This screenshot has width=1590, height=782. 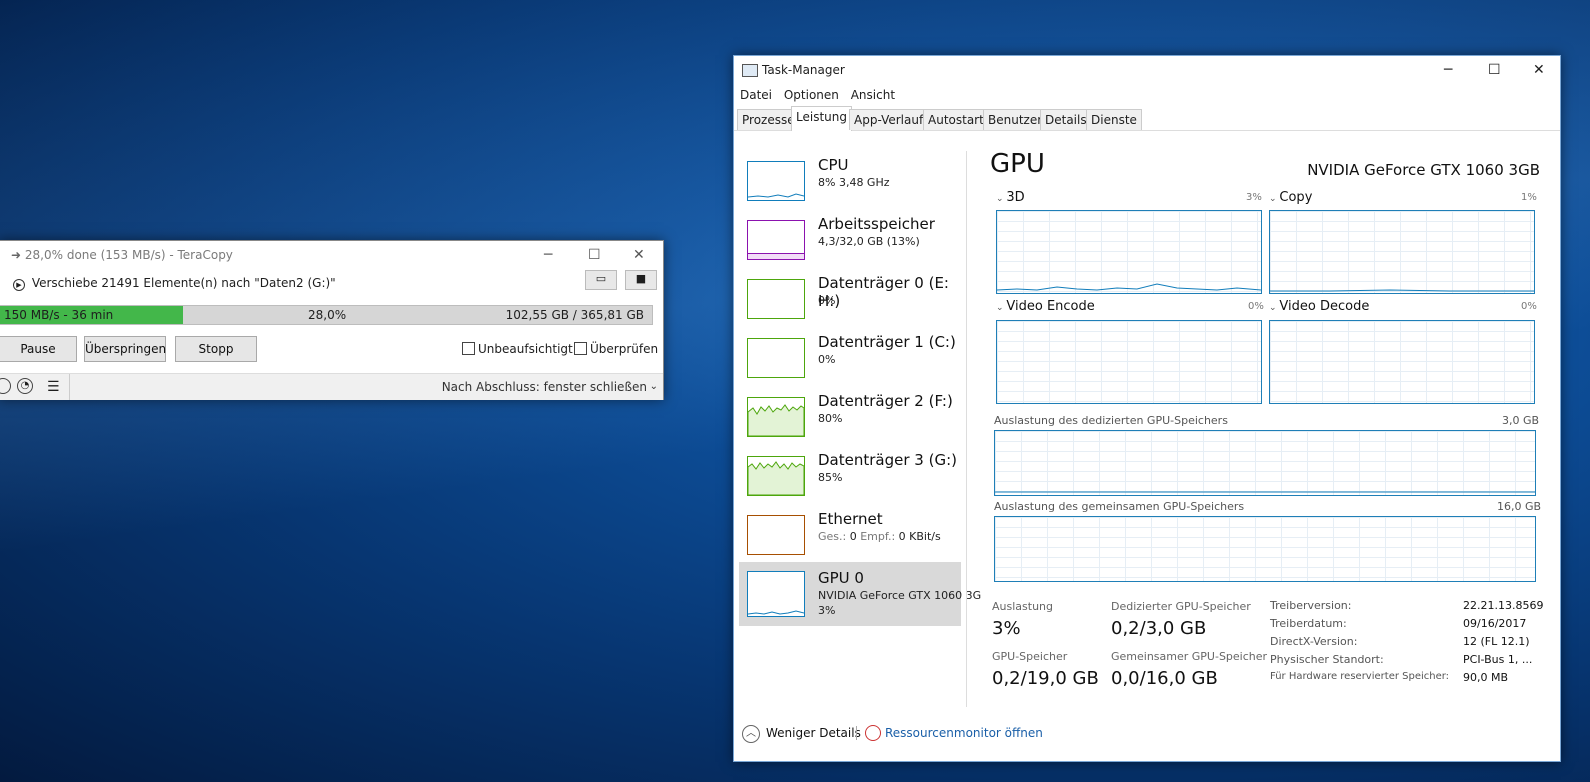 I want to click on sidebar-item-ethernet: Ethernet Ges.: 0 Empf.: 0 KBit/s, so click(x=850, y=532).